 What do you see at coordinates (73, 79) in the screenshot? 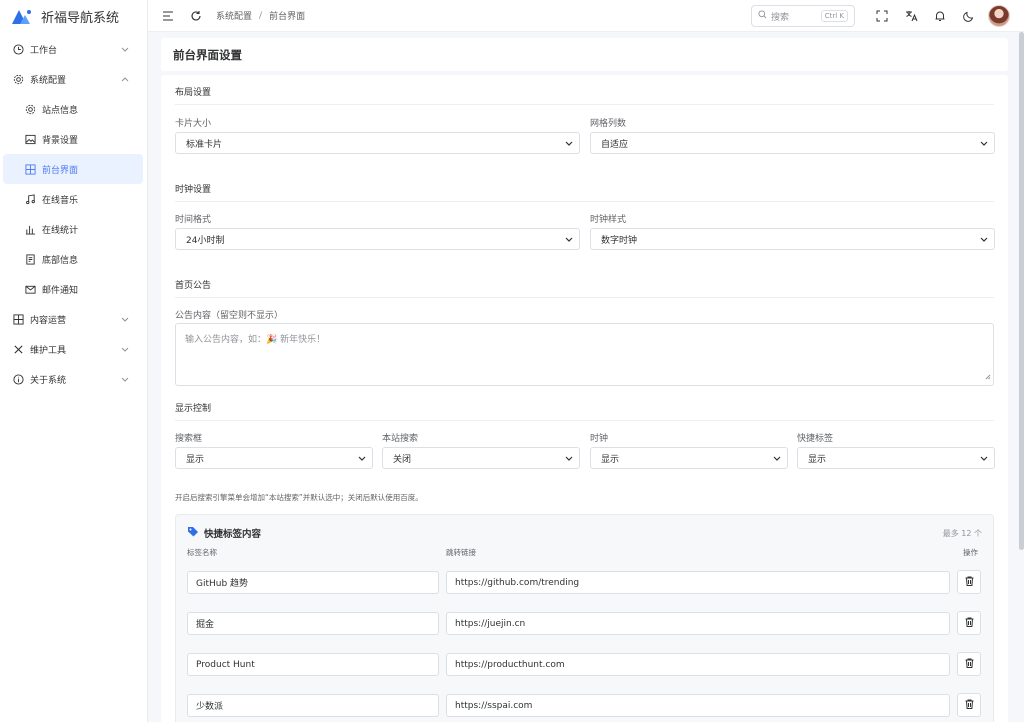
I see `sidebar-item-system-config: 系统配置` at bounding box center [73, 79].